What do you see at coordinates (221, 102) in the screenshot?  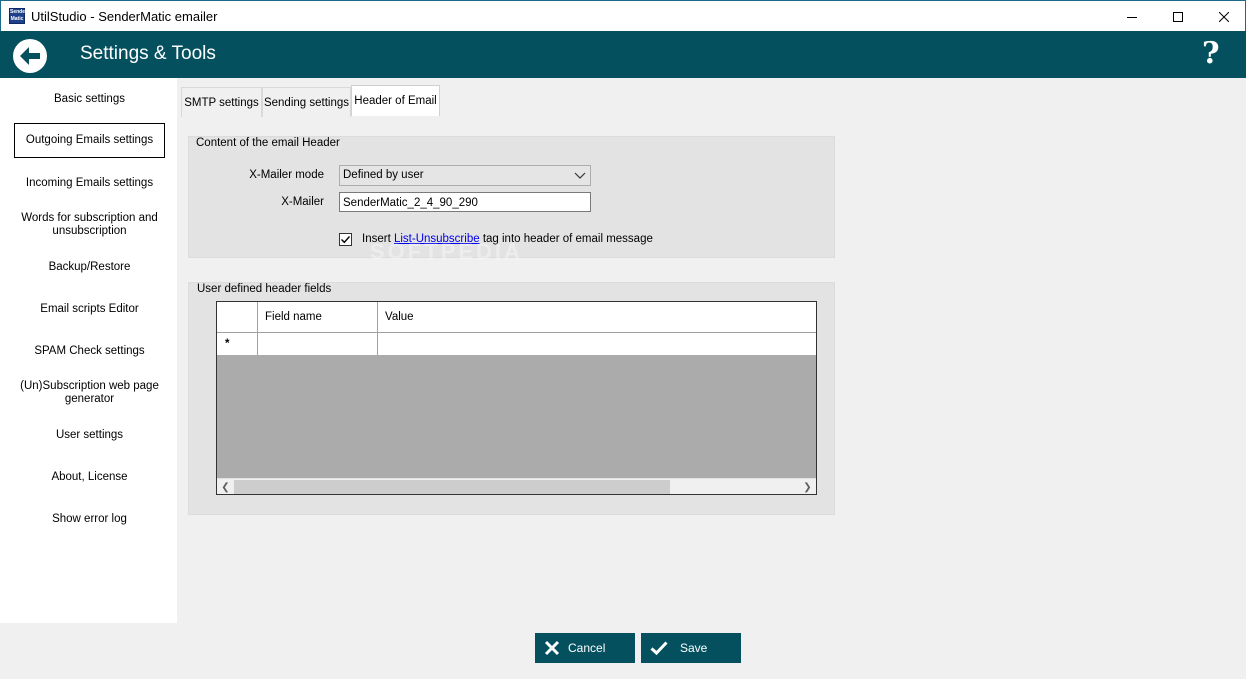 I see `tab-smtp-settings: SMTP settings` at bounding box center [221, 102].